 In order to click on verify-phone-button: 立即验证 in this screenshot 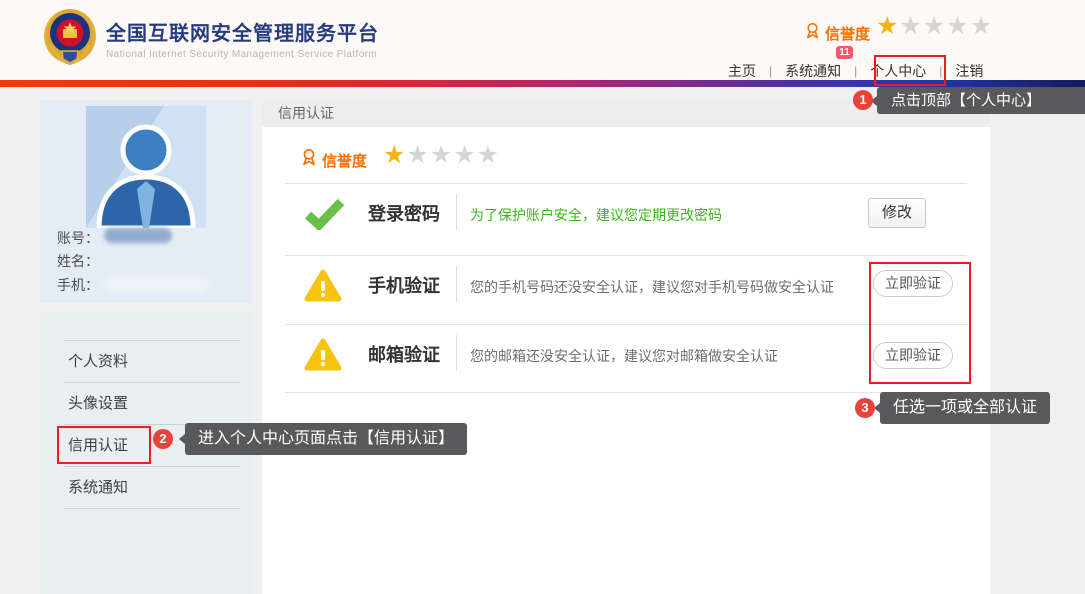, I will do `click(913, 283)`.